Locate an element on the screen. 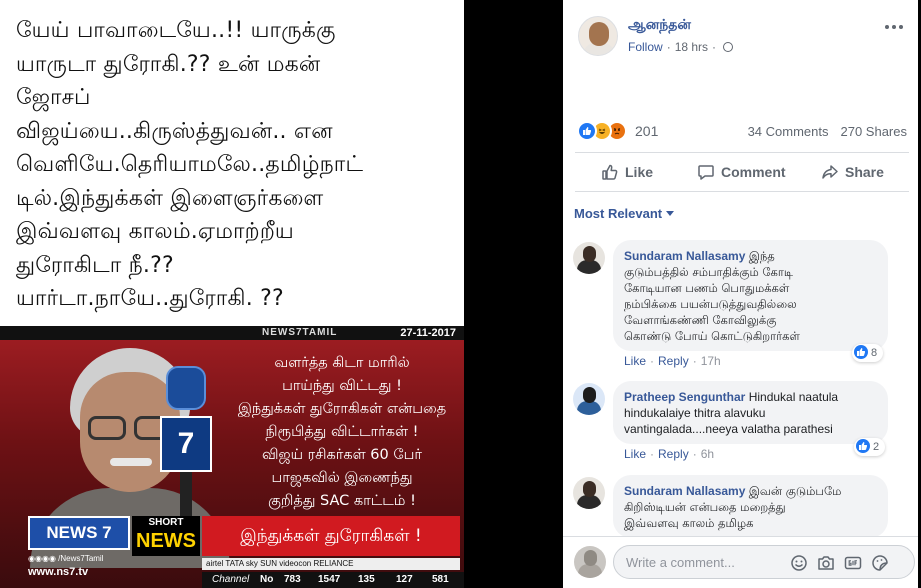 This screenshot has height=588, width=921. comment-text: நம்பிக்கை பயன்படுத்துவதில்லை is located at coordinates (710, 304).